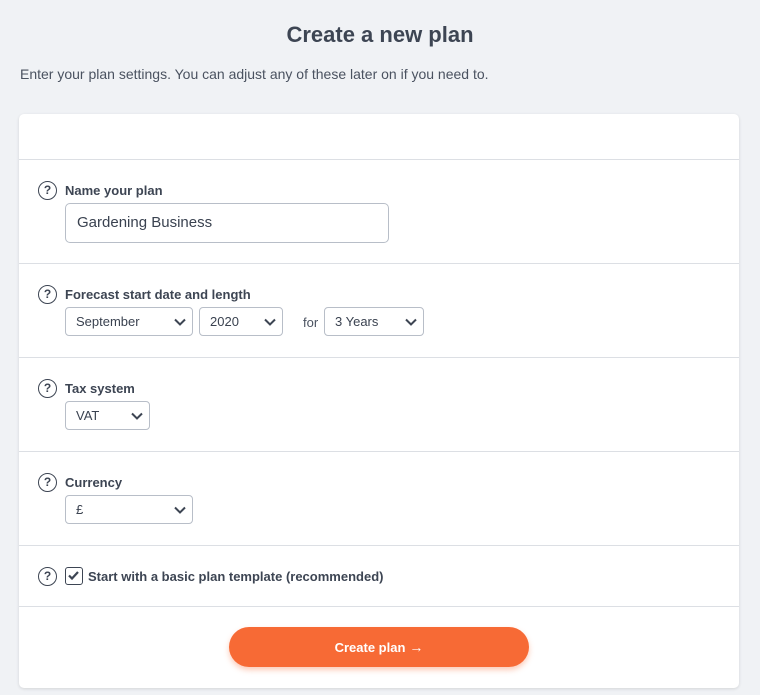  What do you see at coordinates (241, 321) in the screenshot?
I see `year-select: 2020` at bounding box center [241, 321].